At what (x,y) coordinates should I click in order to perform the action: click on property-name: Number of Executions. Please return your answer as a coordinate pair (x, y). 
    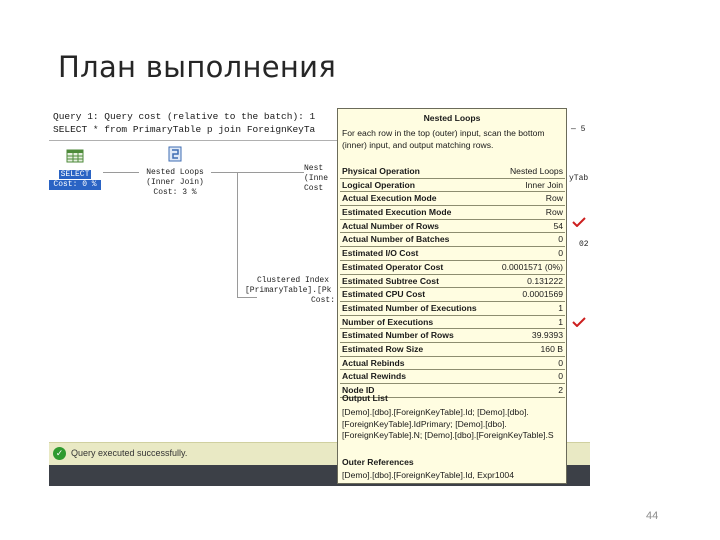
    Looking at the image, I should click on (388, 321).